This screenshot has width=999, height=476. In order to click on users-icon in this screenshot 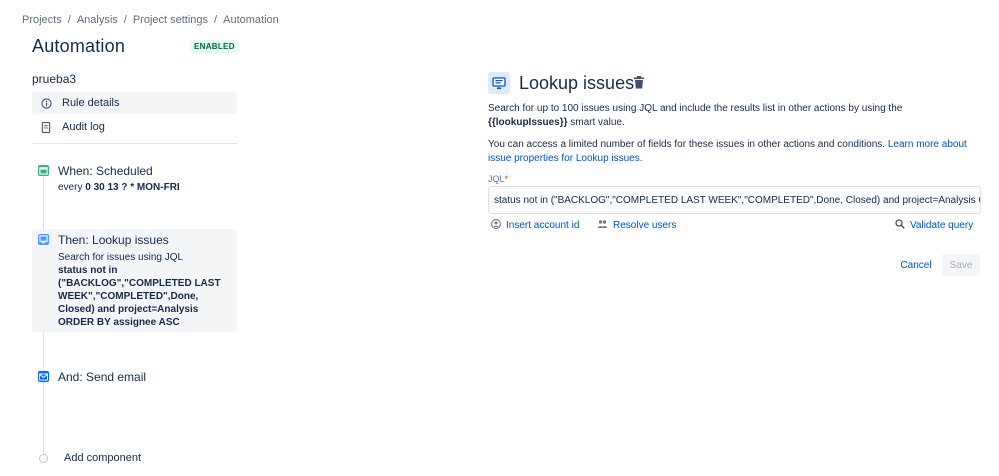, I will do `click(602, 225)`.